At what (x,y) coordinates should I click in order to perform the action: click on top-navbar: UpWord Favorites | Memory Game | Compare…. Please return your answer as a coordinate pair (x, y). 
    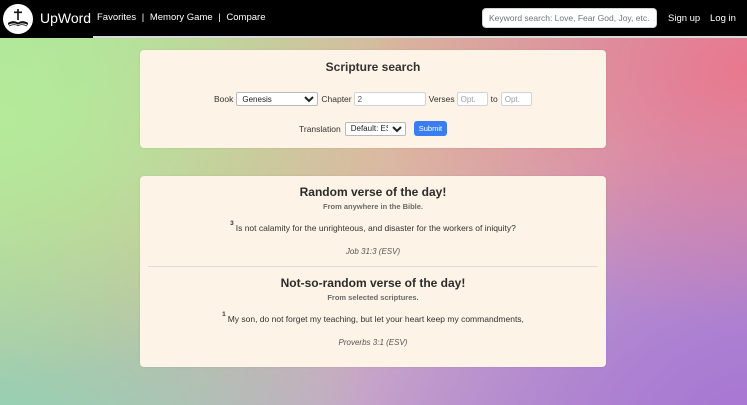
    Looking at the image, I should click on (373, 19).